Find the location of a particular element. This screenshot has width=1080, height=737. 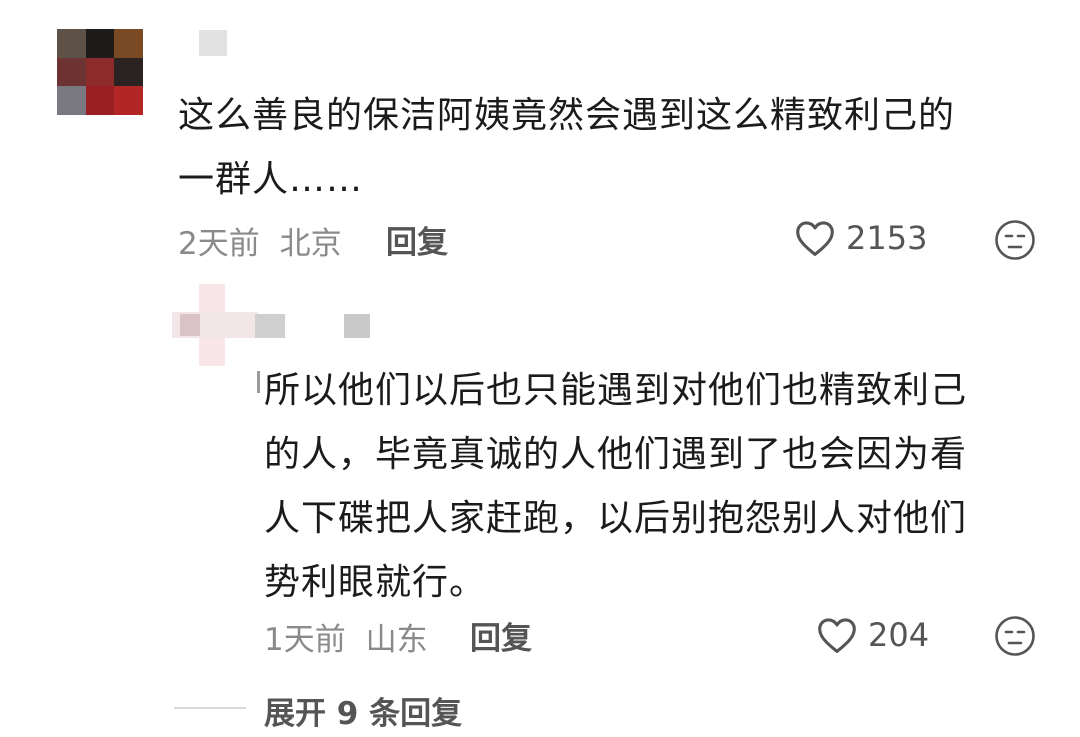

comment-meta: 2天前 北京 is located at coordinates (260, 240).